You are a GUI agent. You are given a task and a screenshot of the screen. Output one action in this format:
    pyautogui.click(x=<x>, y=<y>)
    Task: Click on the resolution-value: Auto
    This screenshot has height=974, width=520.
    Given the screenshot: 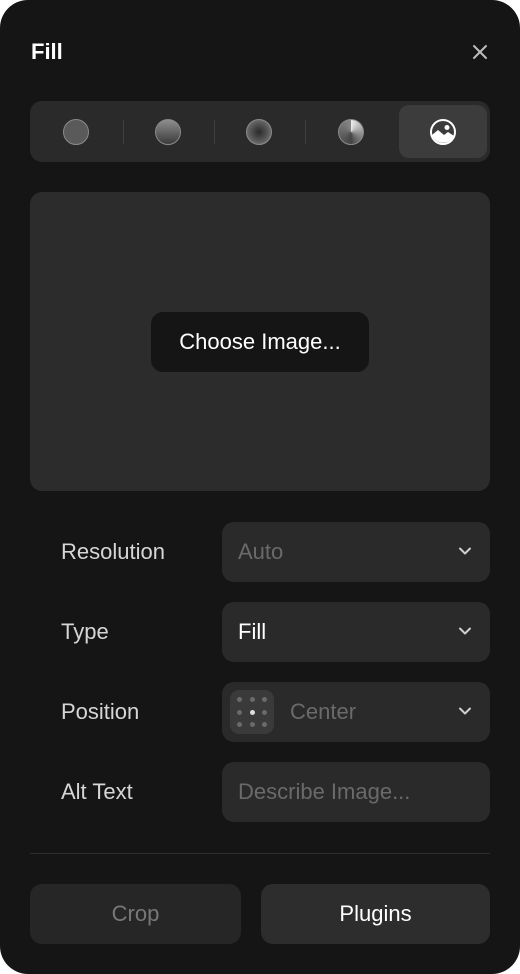 What is the action you would take?
    pyautogui.click(x=261, y=551)
    